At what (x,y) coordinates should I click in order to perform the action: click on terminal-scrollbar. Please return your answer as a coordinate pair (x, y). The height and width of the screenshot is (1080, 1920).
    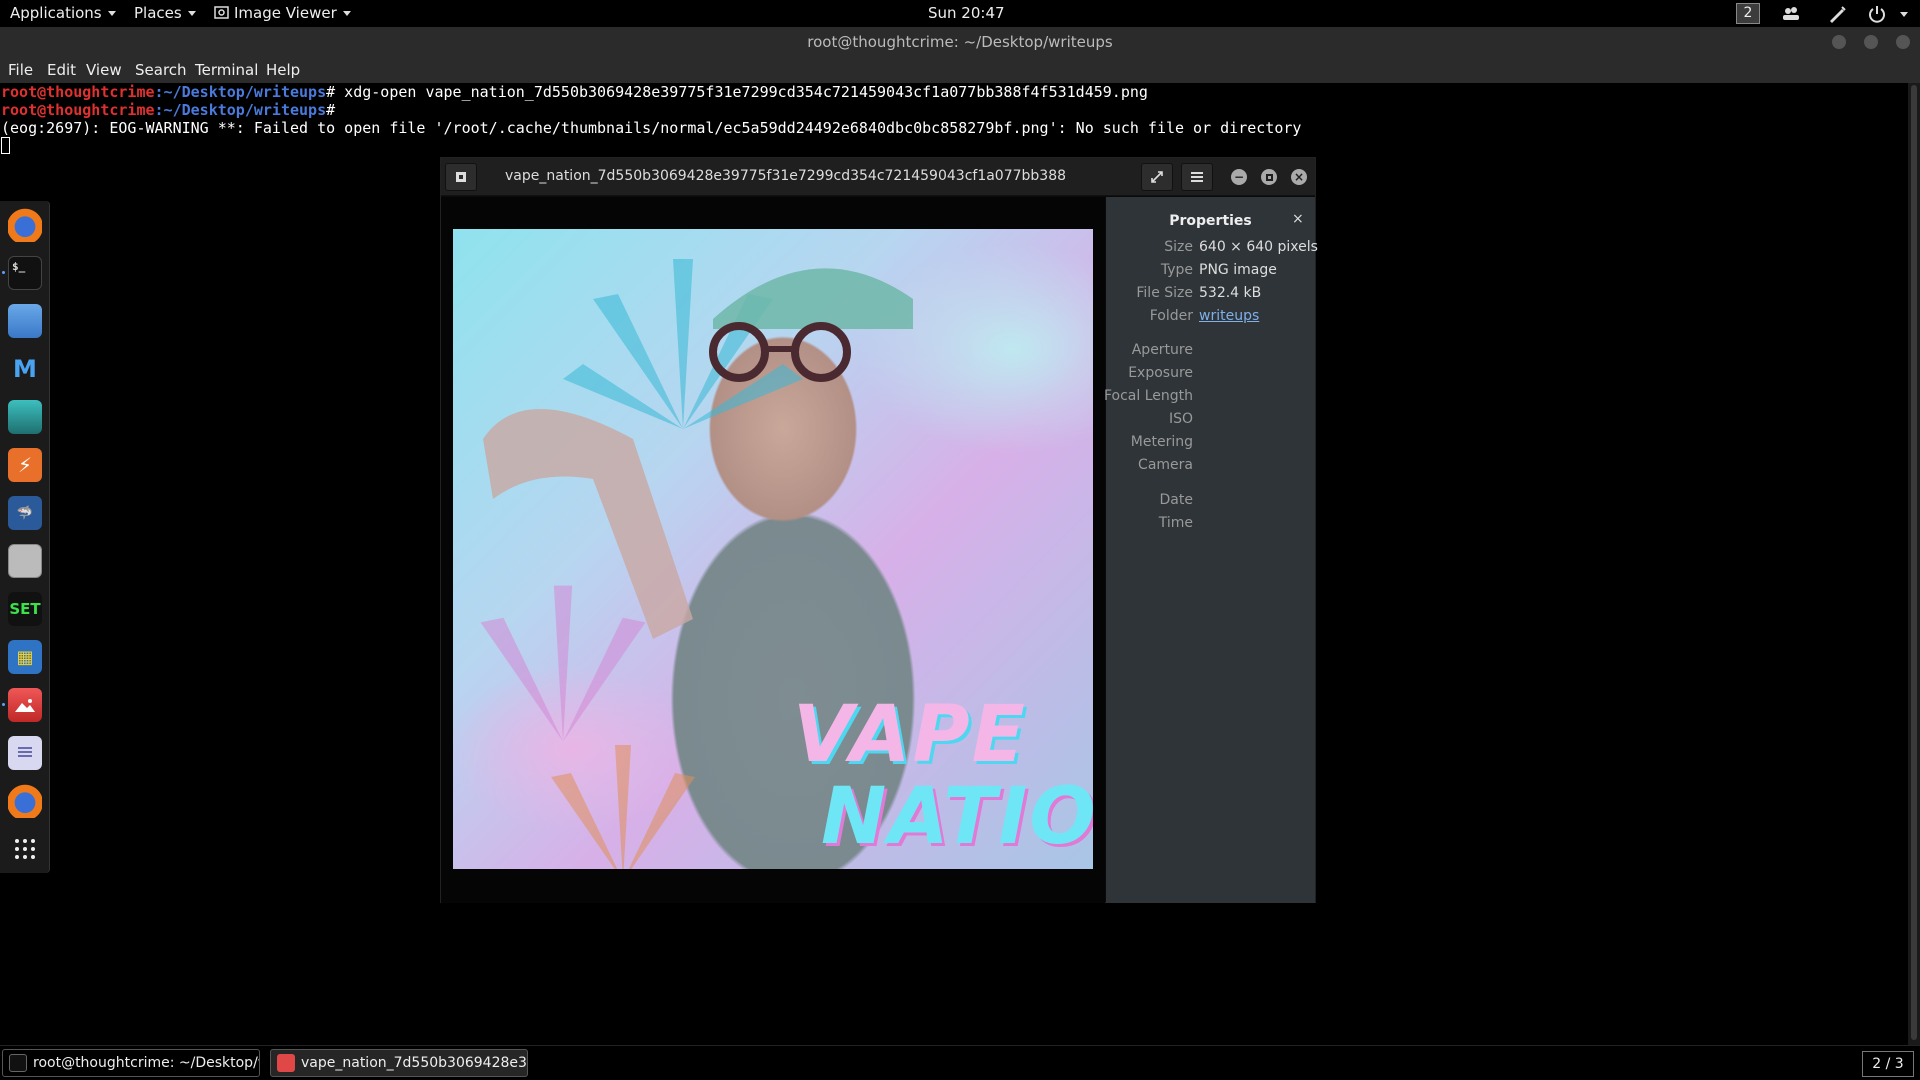
    Looking at the image, I should click on (1914, 564).